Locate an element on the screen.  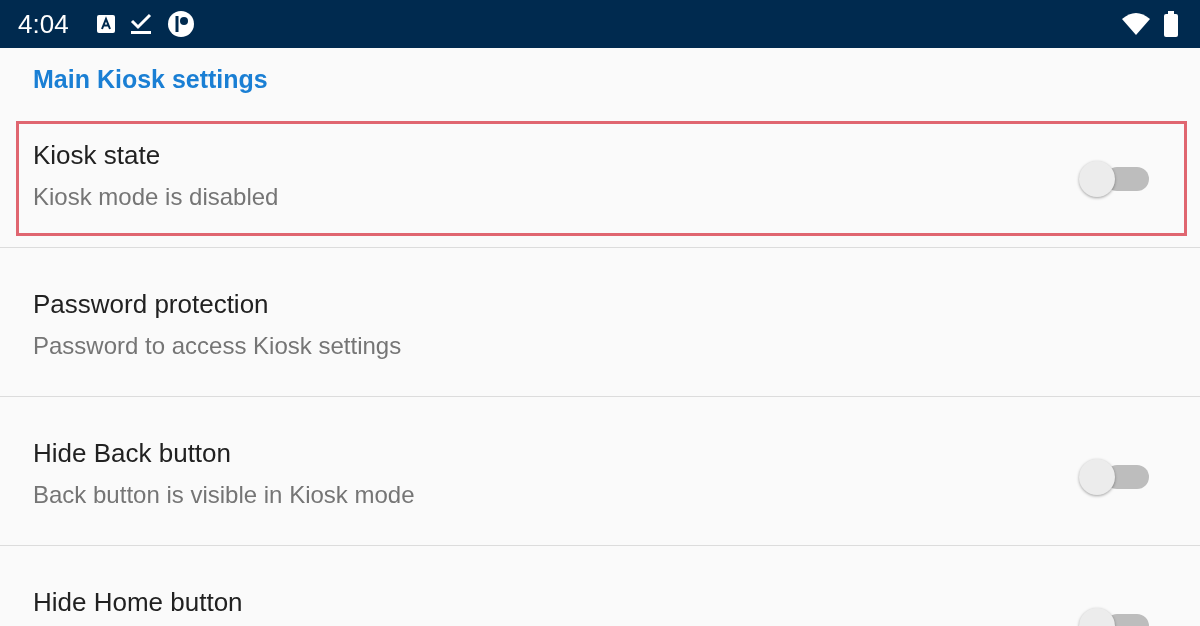
setting-row: Hide Home button is located at coordinates (601, 597).